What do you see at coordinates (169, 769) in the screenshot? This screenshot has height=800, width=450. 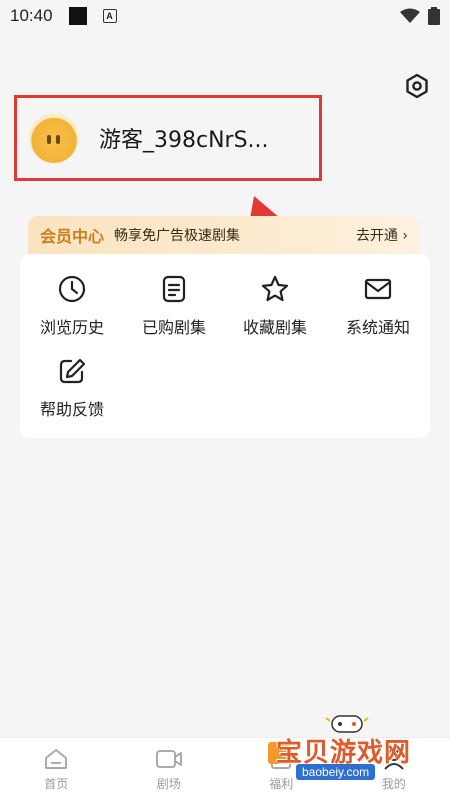 I see `nav-item-theater: 剧场` at bounding box center [169, 769].